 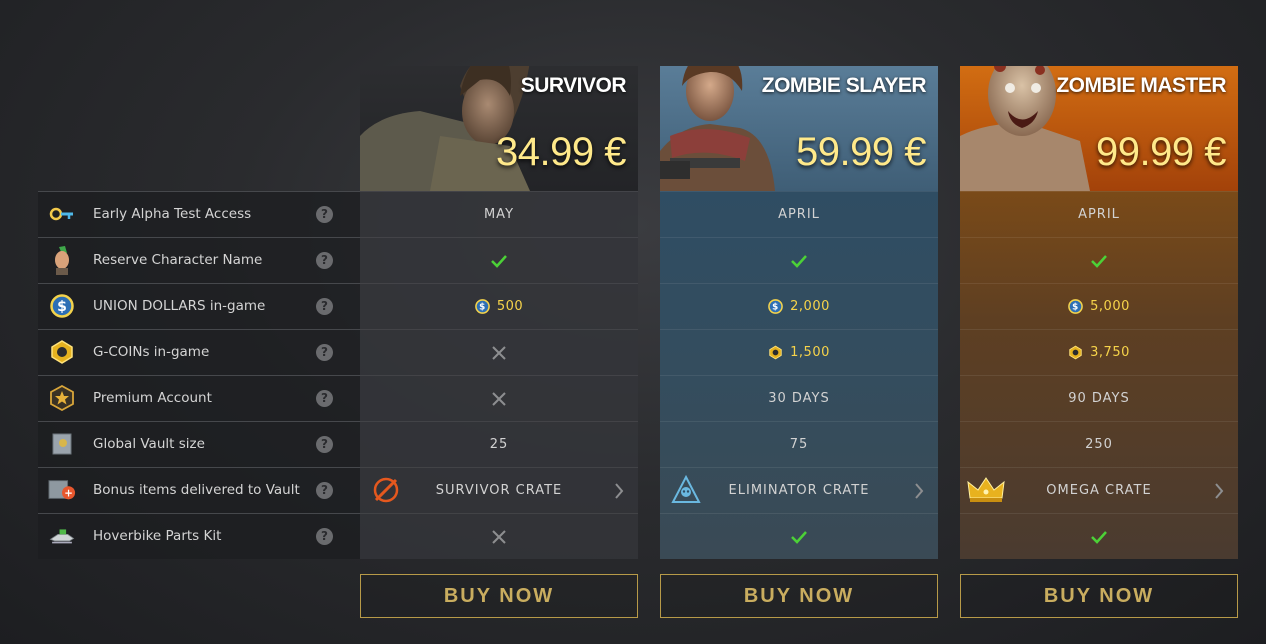 What do you see at coordinates (196, 490) in the screenshot?
I see `feature-label: Bonus items delivered to Vault` at bounding box center [196, 490].